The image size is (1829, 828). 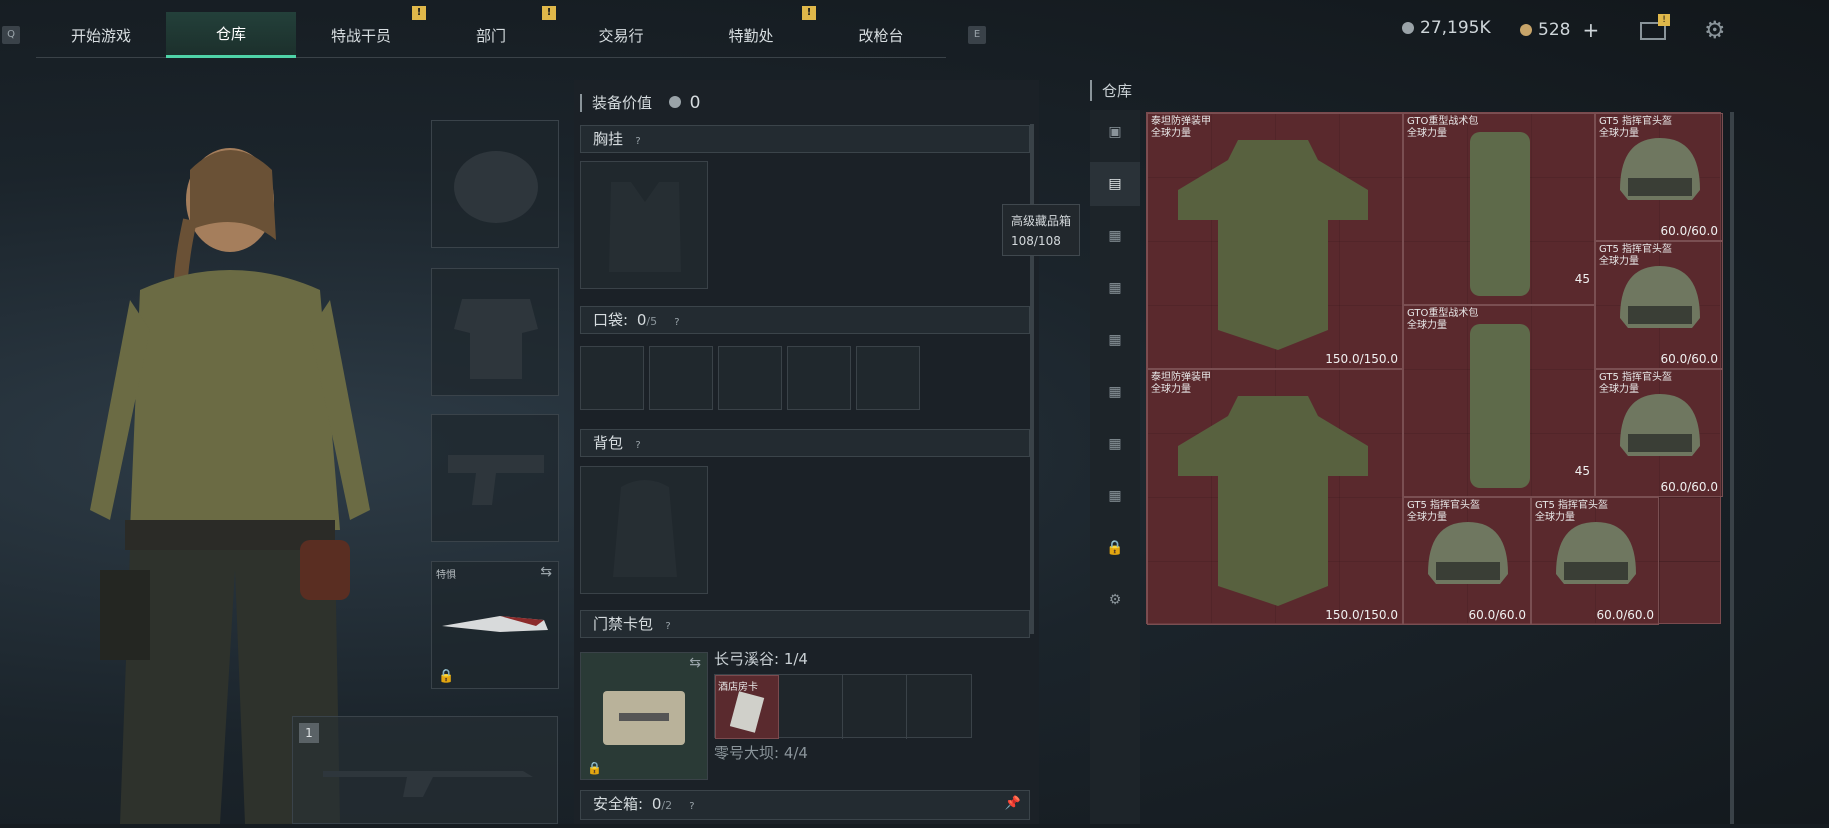 What do you see at coordinates (360, 35) in the screenshot?
I see `tab-label: 特战干员` at bounding box center [360, 35].